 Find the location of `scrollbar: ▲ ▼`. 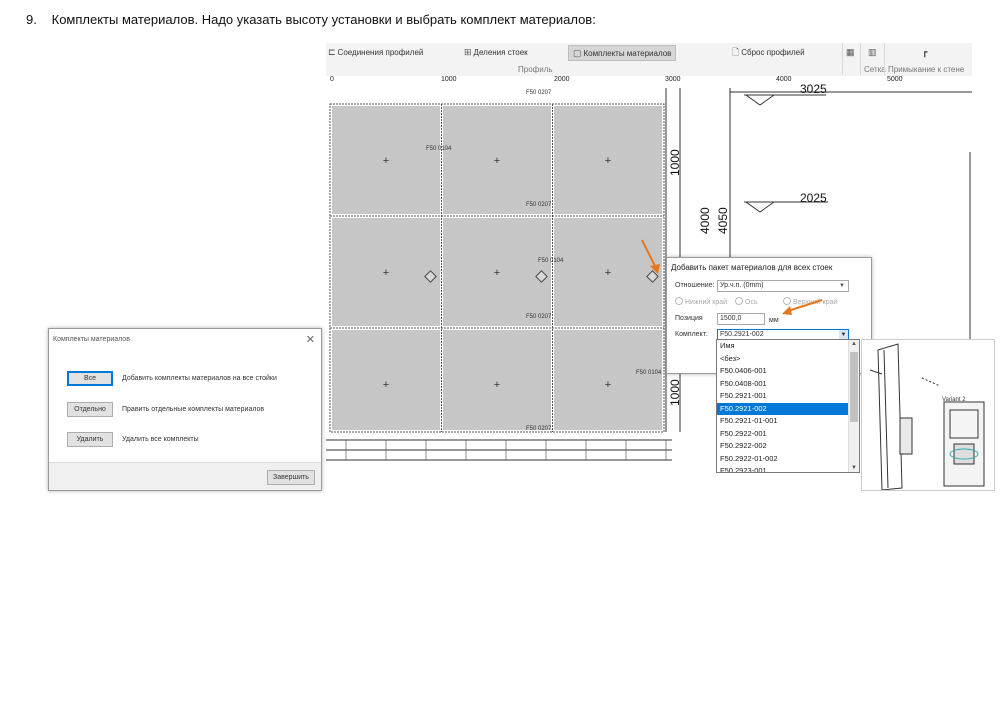

scrollbar: ▲ ▼ is located at coordinates (853, 406).